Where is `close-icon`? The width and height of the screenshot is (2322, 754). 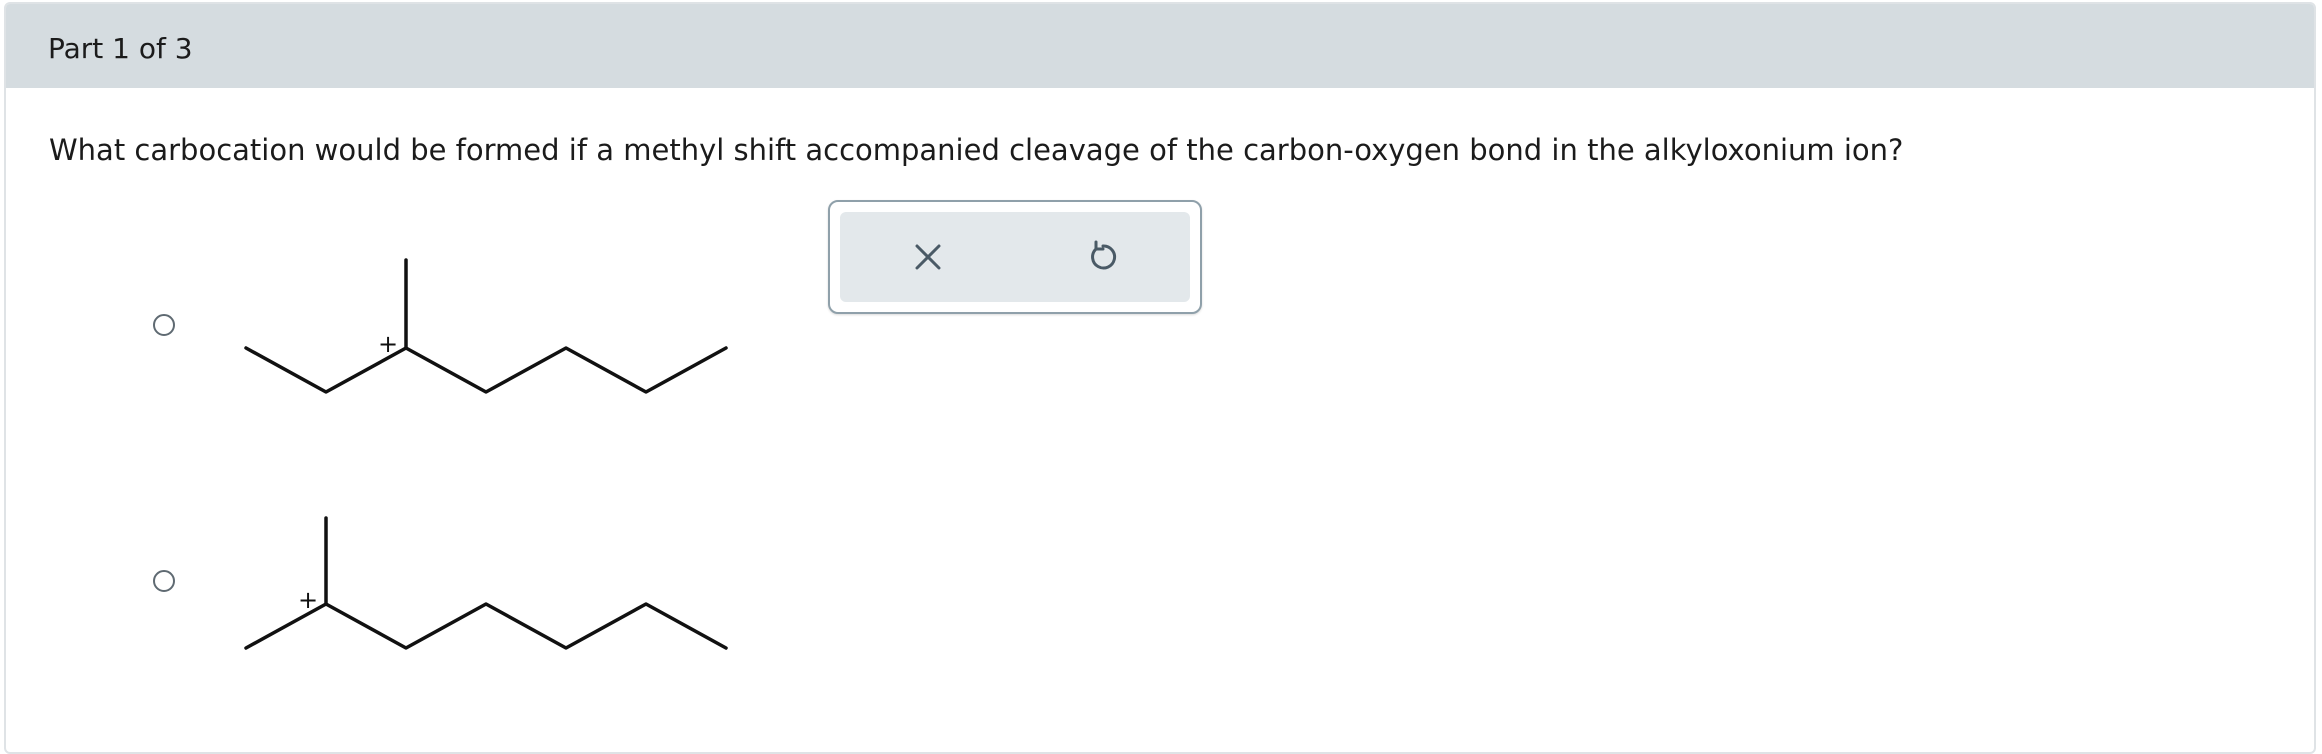
close-icon is located at coordinates (927, 257).